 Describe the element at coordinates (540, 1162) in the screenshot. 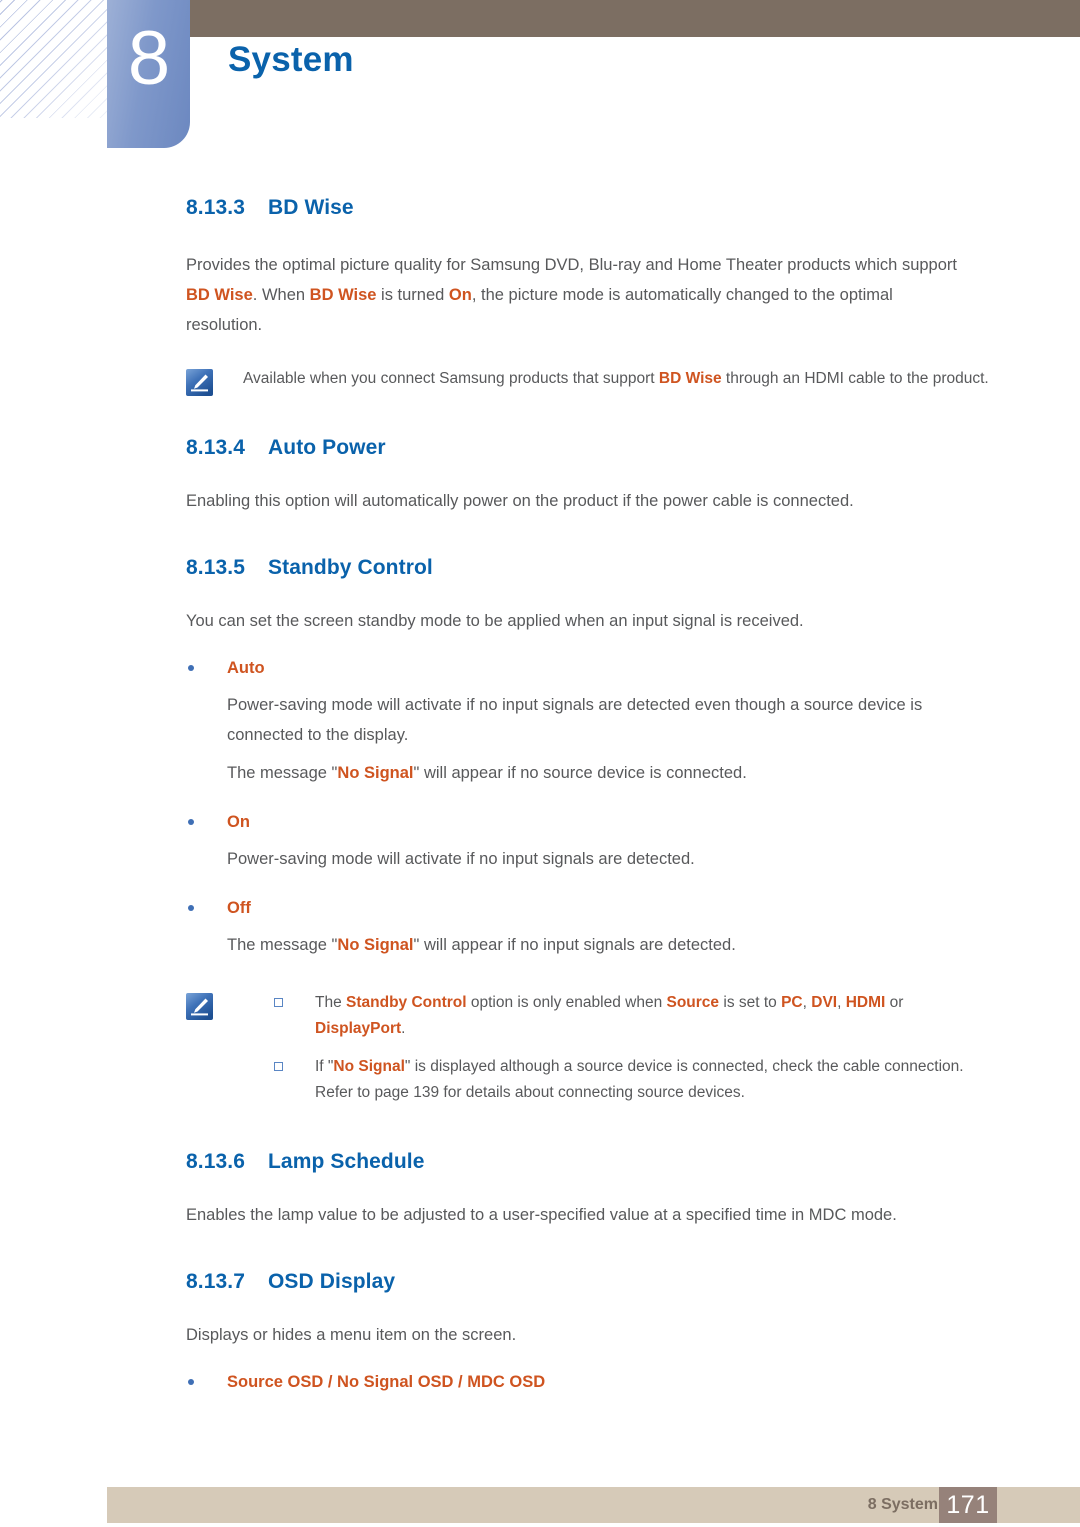

I see `section-heading-lamp-schedule: 8.13.6 Lamp Schedule` at that location.